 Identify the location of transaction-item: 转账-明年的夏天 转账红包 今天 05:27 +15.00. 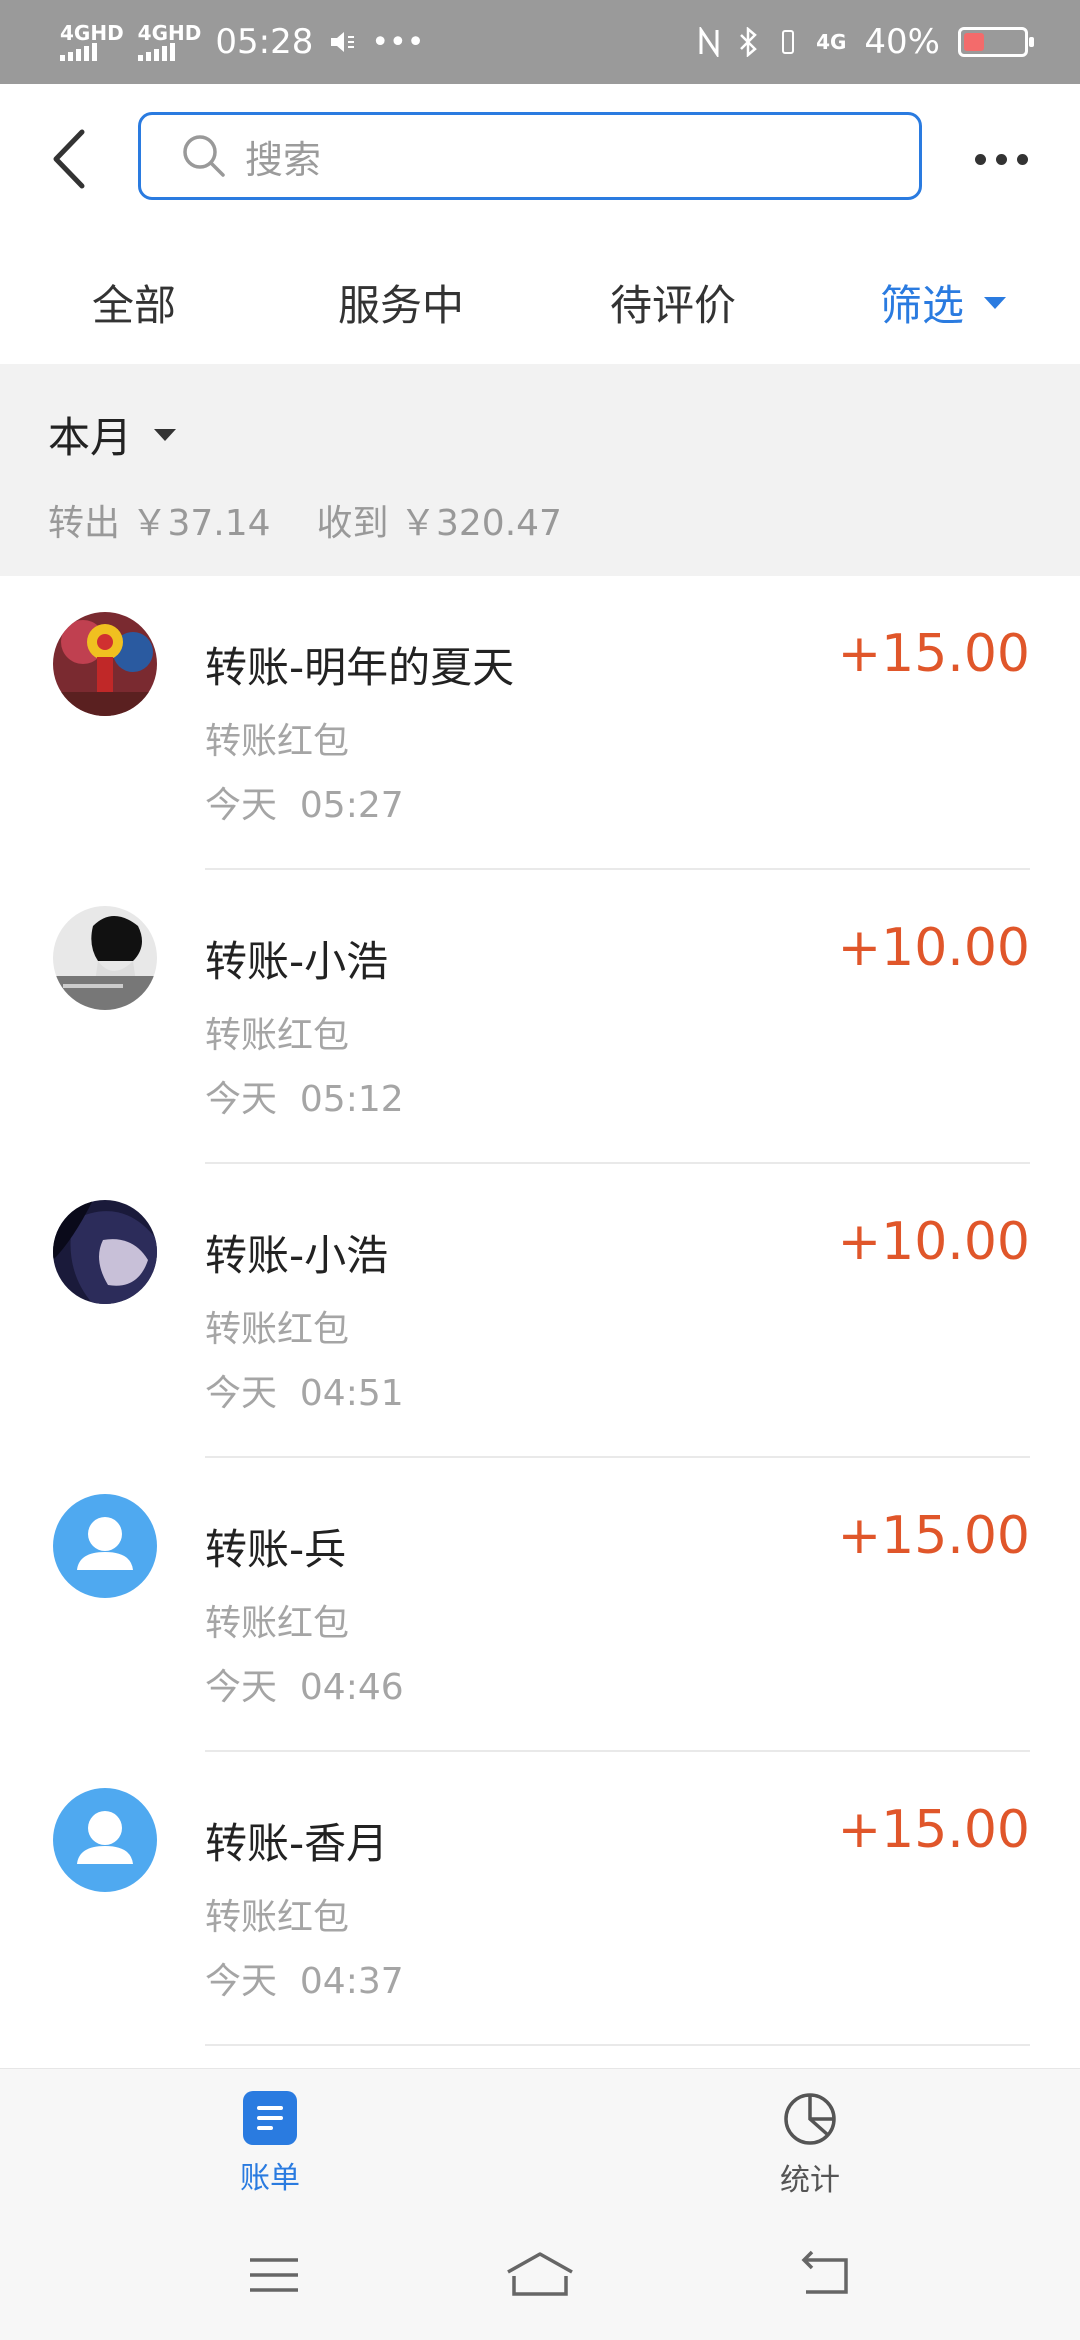
(540, 723).